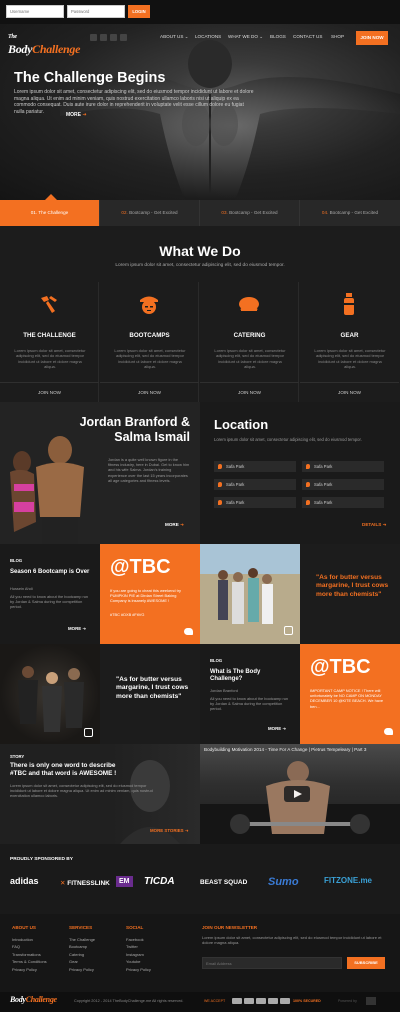 The height and width of the screenshot is (1012, 400). Describe the element at coordinates (159, 881) in the screenshot. I see `sponsor-ticda-logo: TICDA` at that location.